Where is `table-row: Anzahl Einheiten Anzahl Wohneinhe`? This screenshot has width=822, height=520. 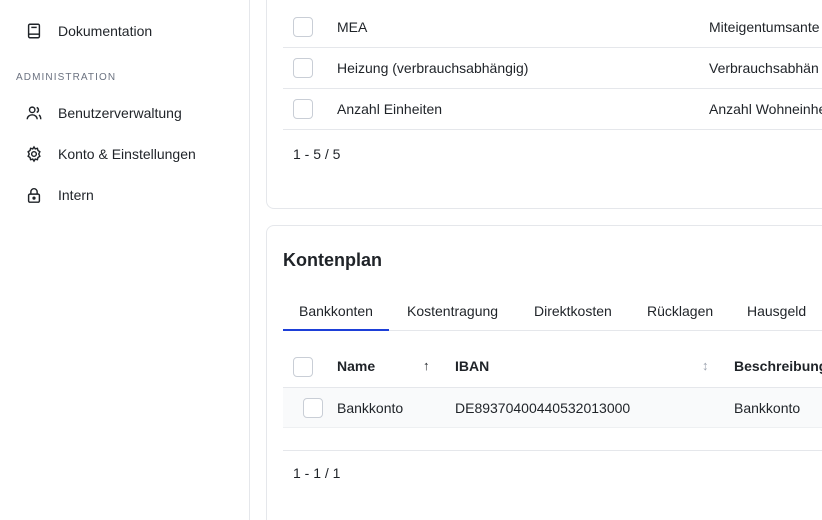 table-row: Anzahl Einheiten Anzahl Wohneinhe is located at coordinates (552, 109).